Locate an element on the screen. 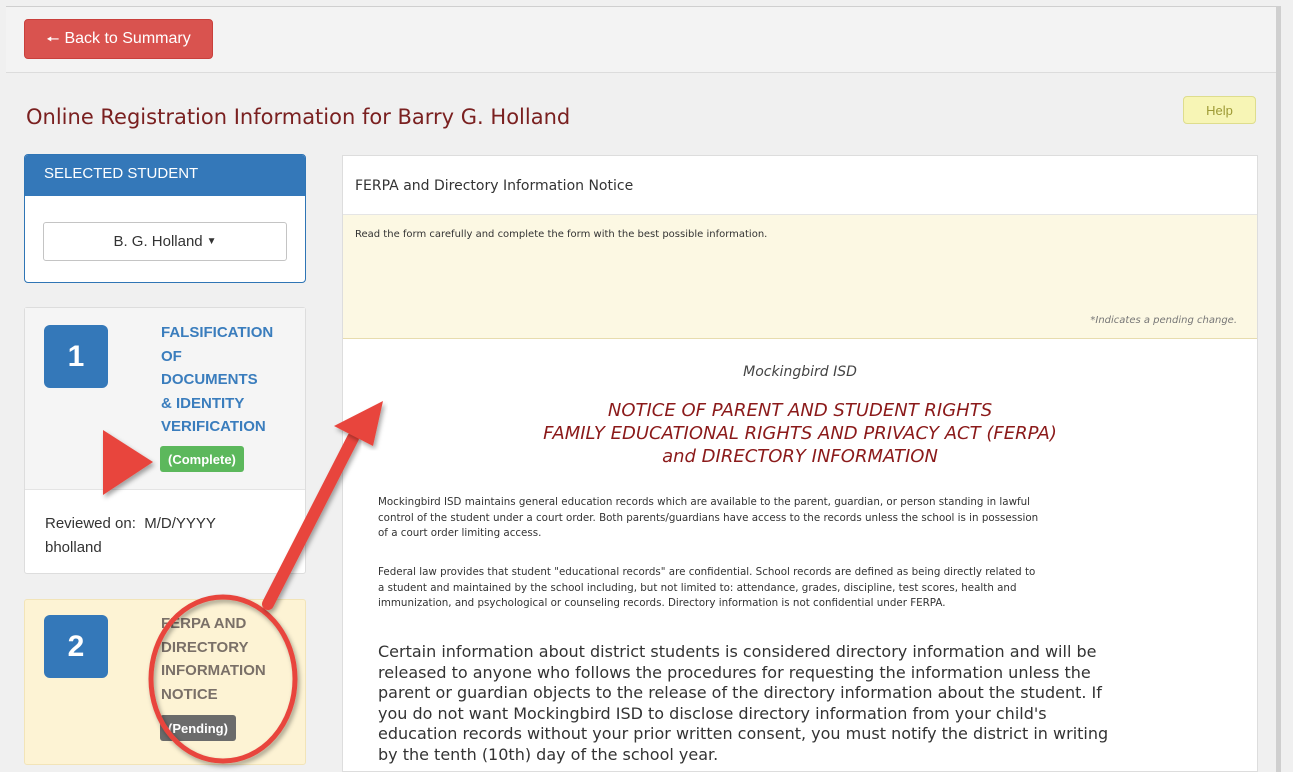  step-link-line: FERPA AND is located at coordinates (204, 623).